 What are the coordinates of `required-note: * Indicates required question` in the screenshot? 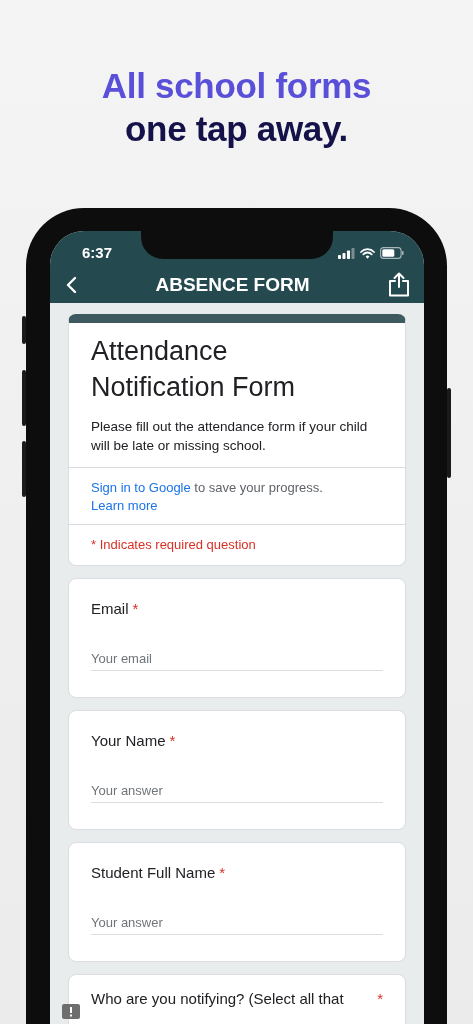 It's located at (174, 545).